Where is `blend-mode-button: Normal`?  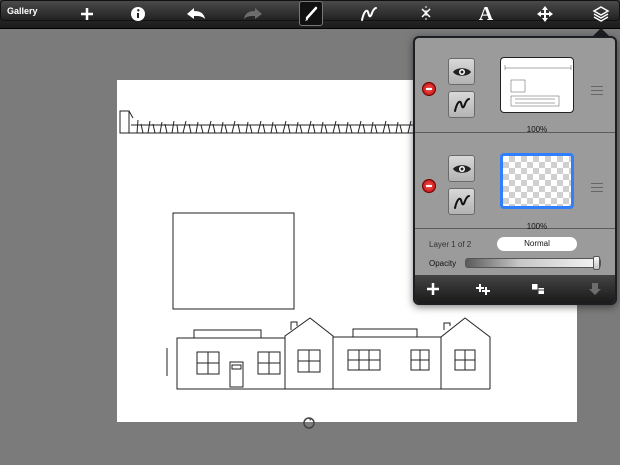 blend-mode-button: Normal is located at coordinates (537, 244).